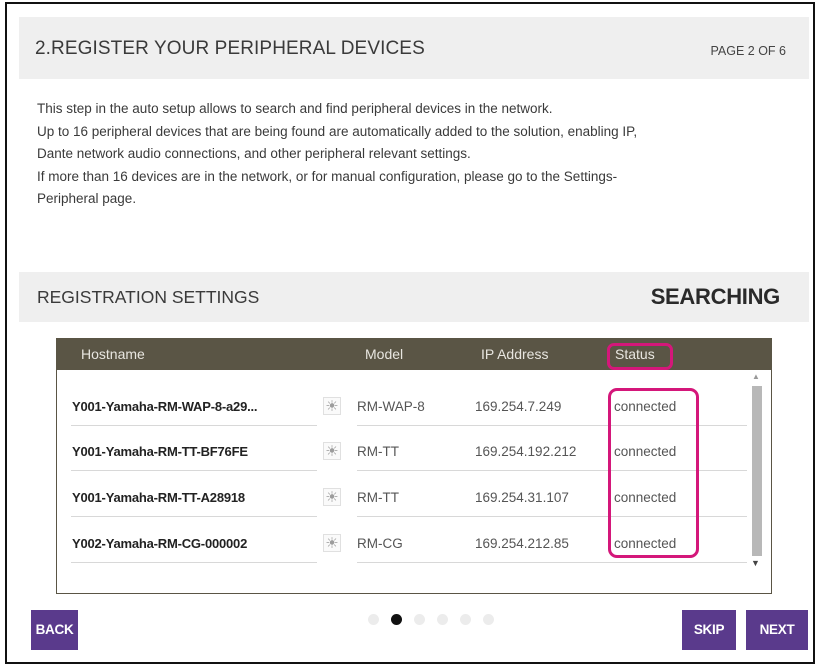 The width and height of the screenshot is (819, 667). I want to click on registration-settings-title: REGISTRATION SETTINGS, so click(148, 297).